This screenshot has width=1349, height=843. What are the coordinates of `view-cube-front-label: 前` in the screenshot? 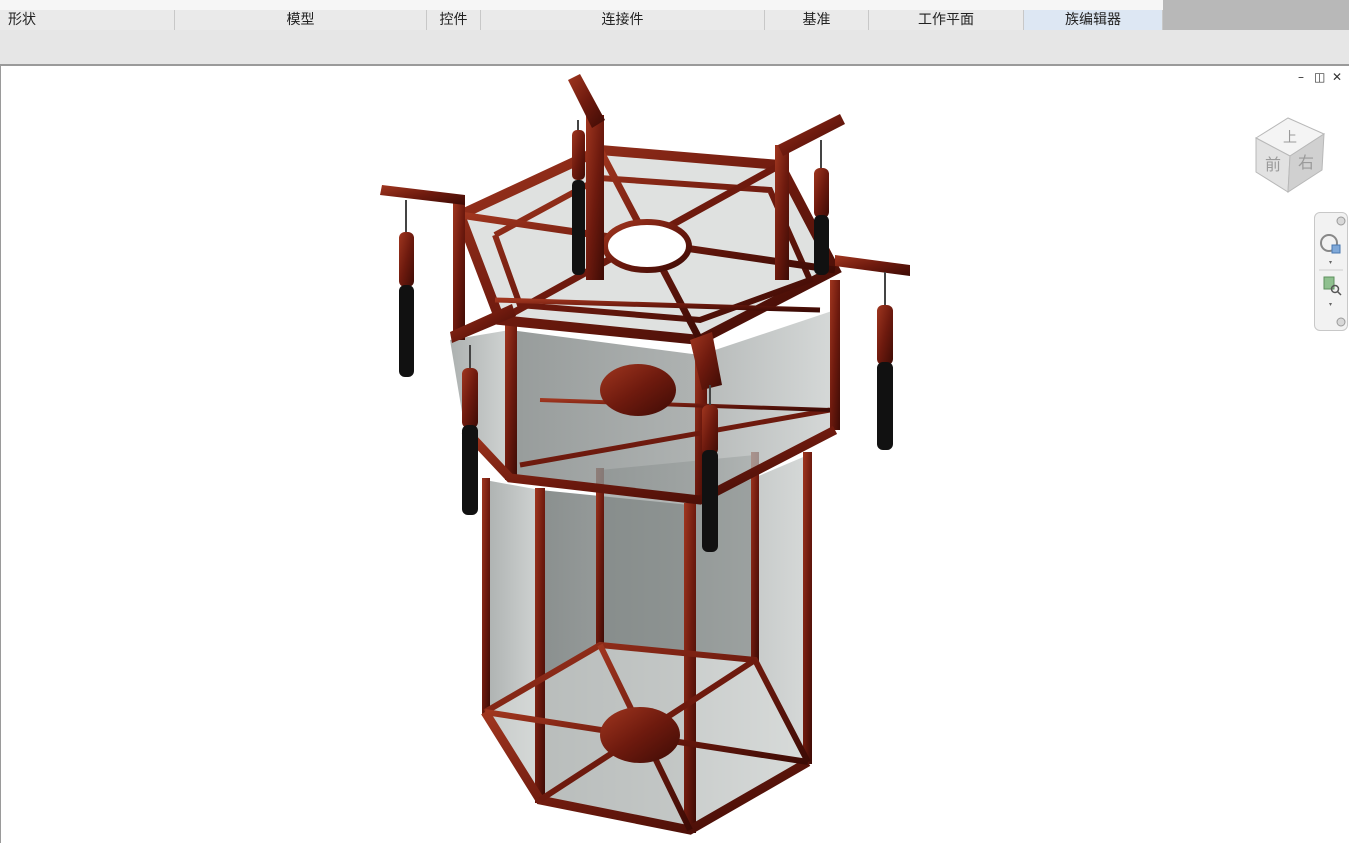 It's located at (1273, 164).